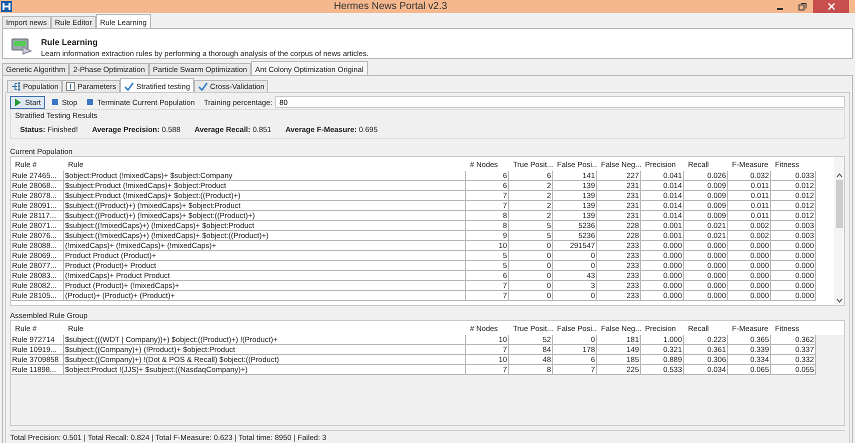 Image resolution: width=855 pixels, height=443 pixels. Describe the element at coordinates (18, 102) in the screenshot. I see `play-icon` at that location.